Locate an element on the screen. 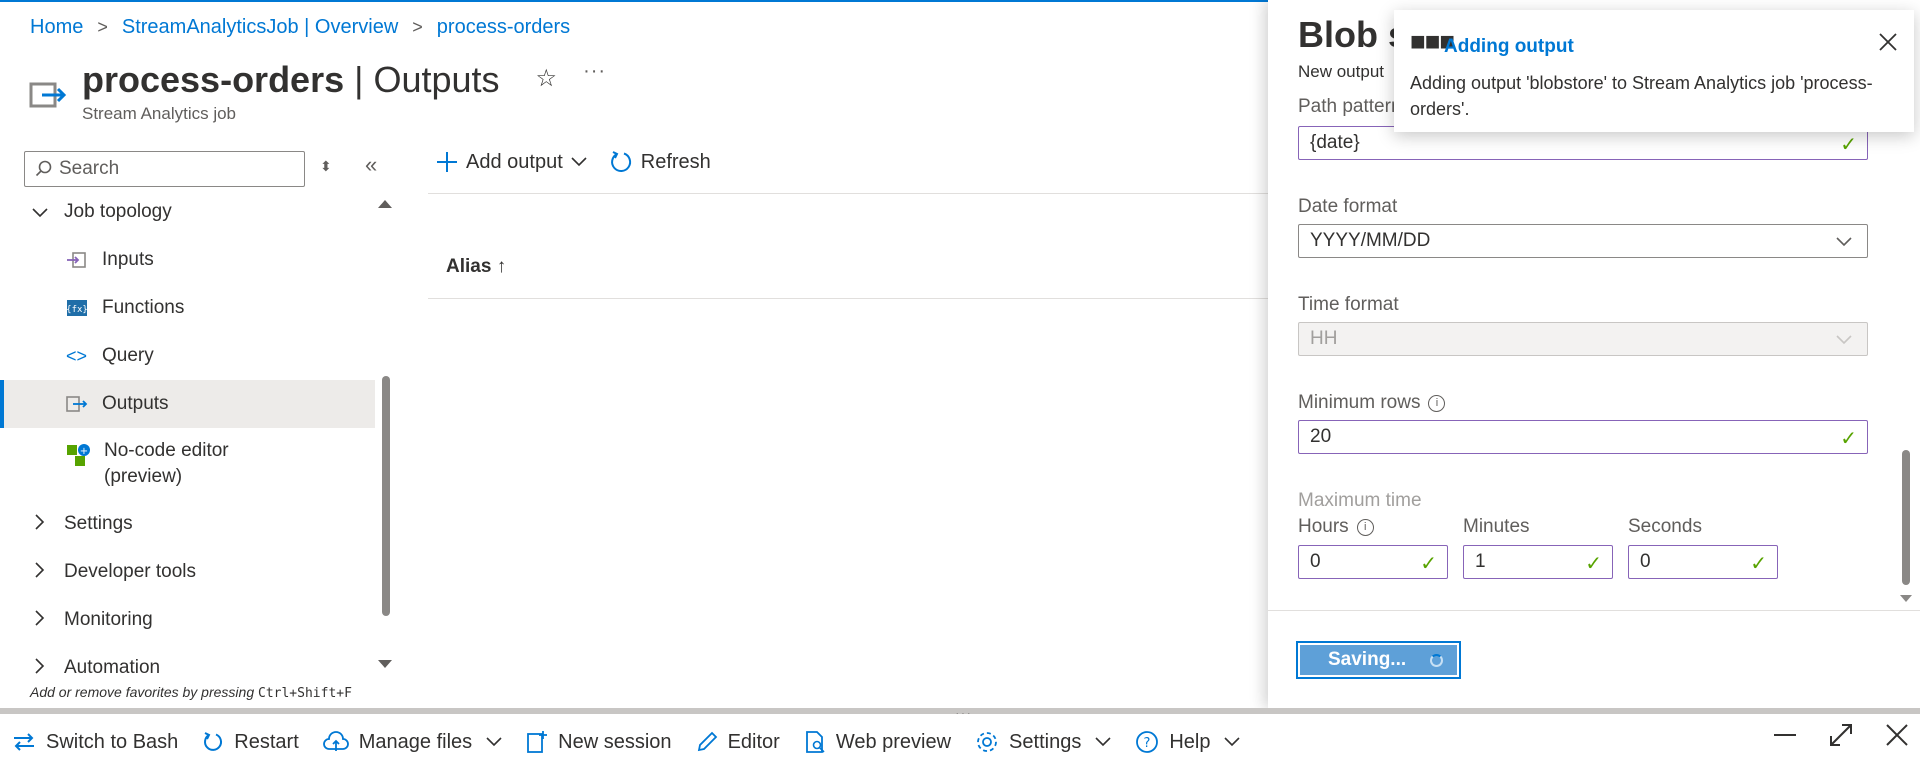 The width and height of the screenshot is (1920, 770). shell-window-controls is located at coordinates (1841, 735).